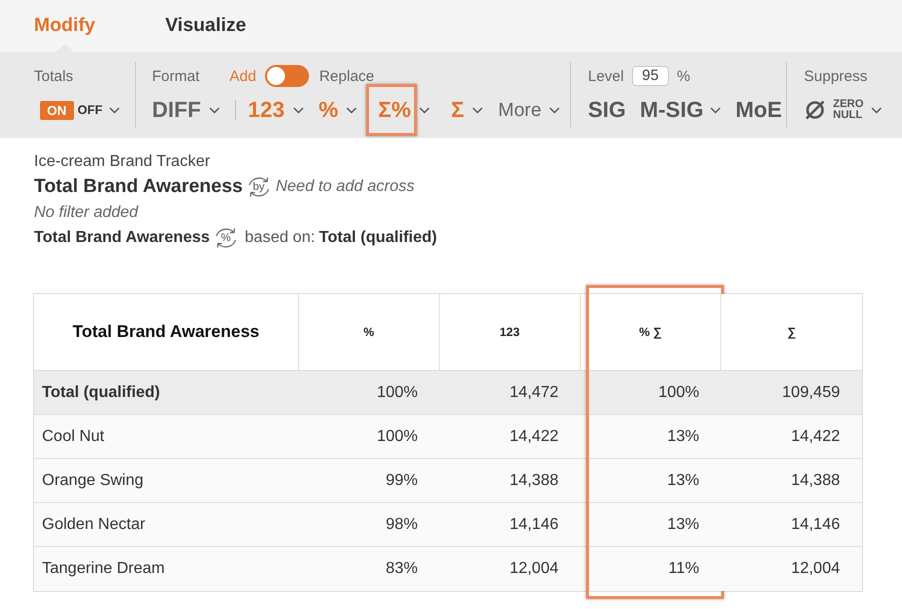  Describe the element at coordinates (607, 110) in the screenshot. I see `significance-button: SIG` at that location.